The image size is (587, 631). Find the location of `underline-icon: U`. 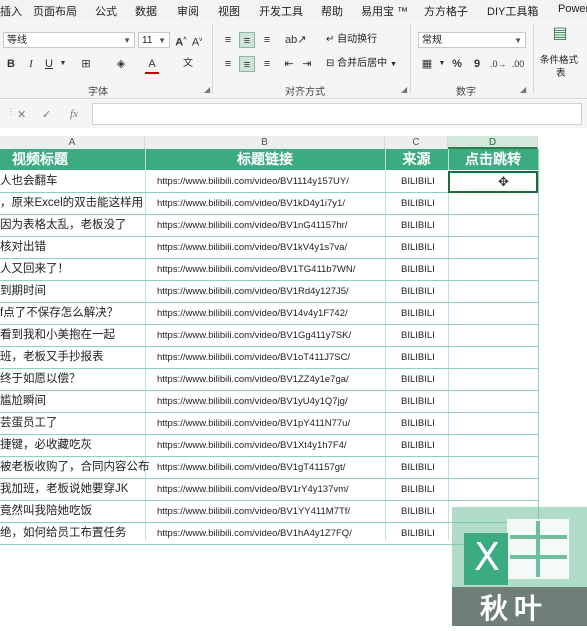

underline-icon: U is located at coordinates (49, 64).